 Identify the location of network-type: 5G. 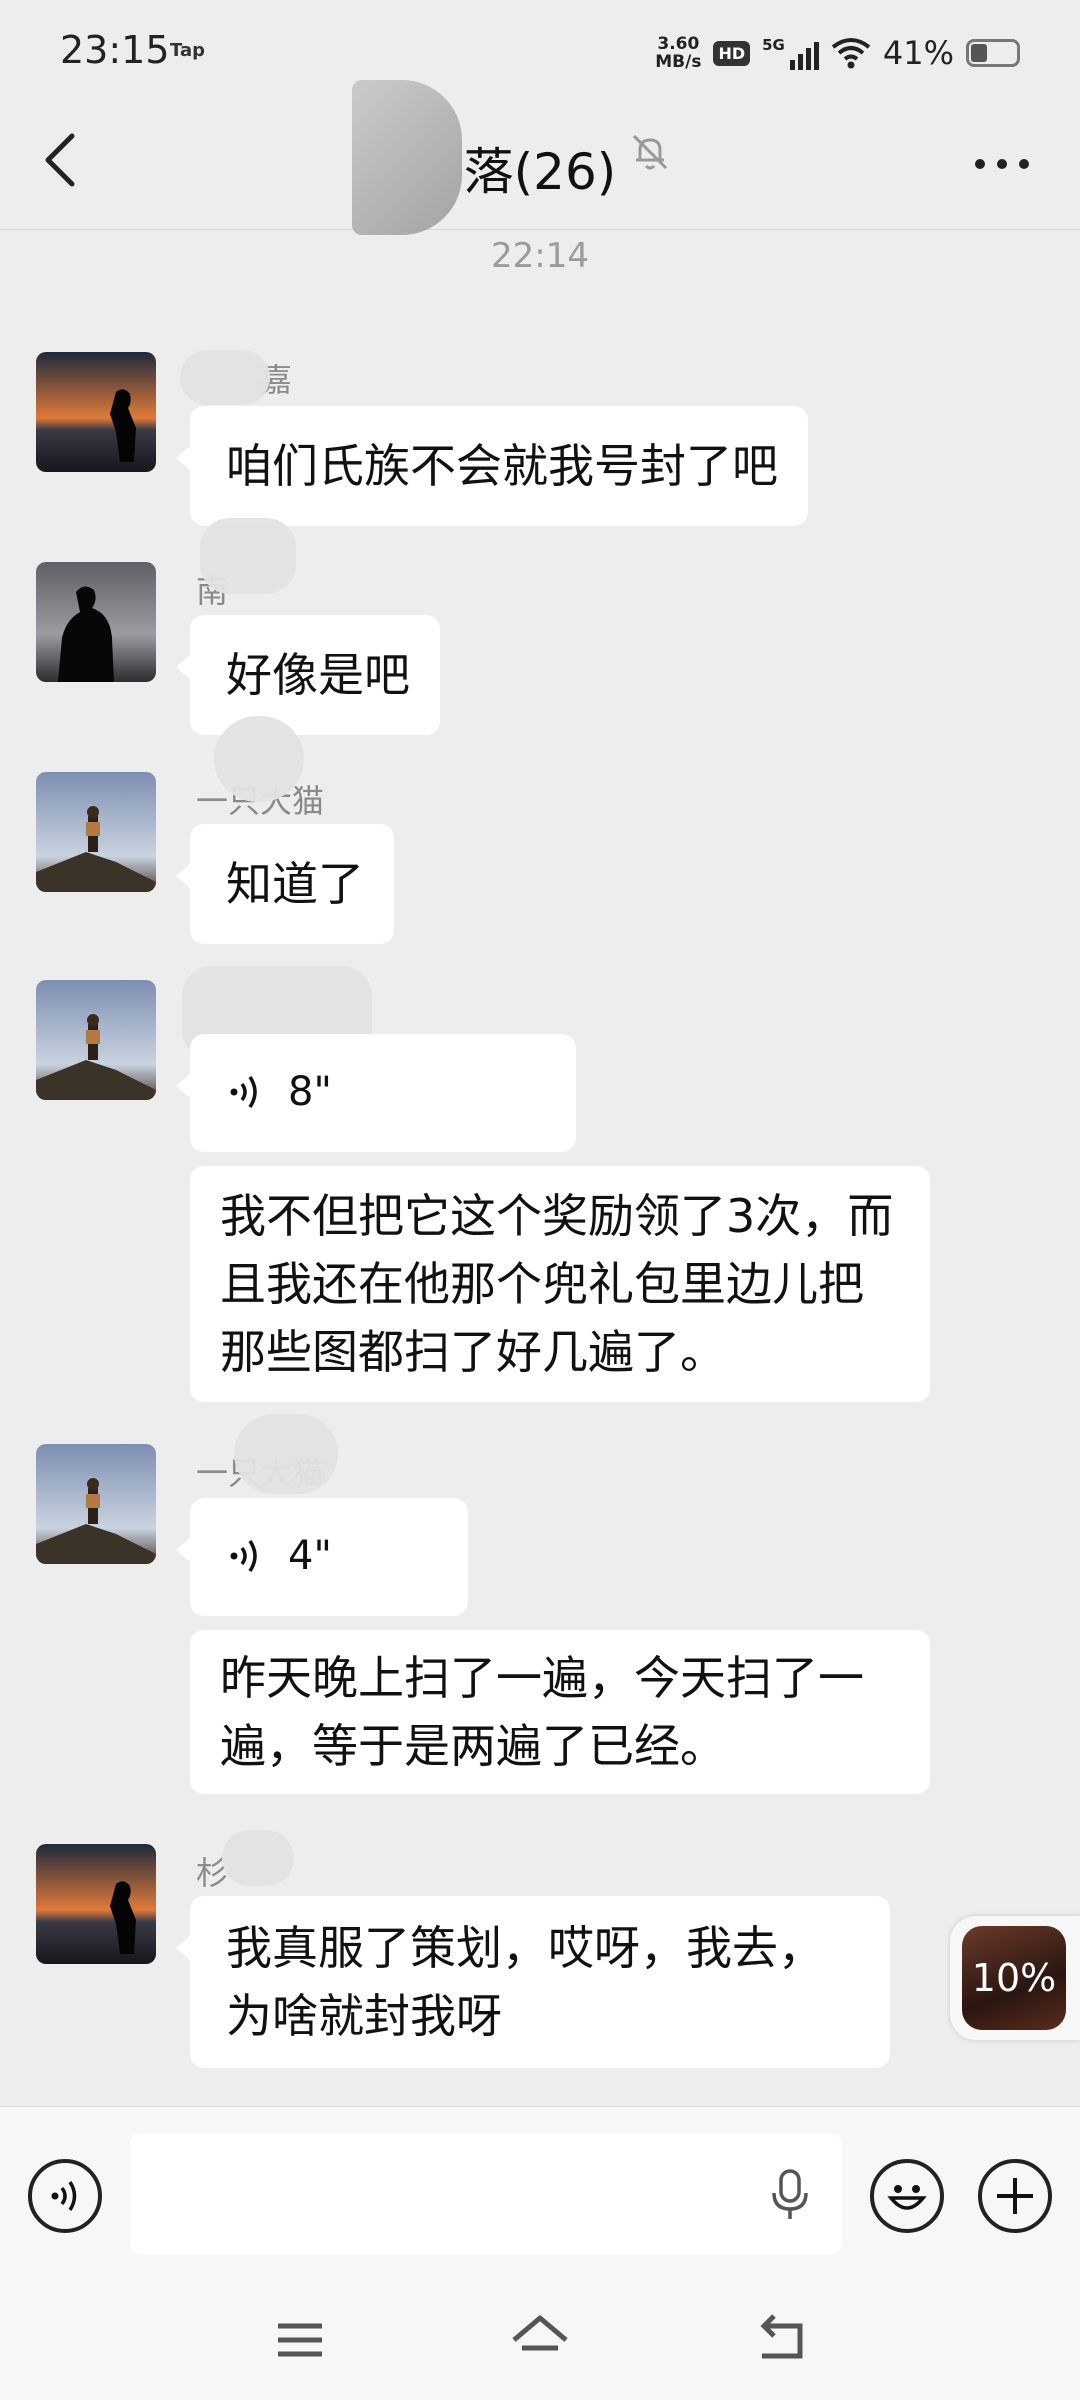
(773, 45).